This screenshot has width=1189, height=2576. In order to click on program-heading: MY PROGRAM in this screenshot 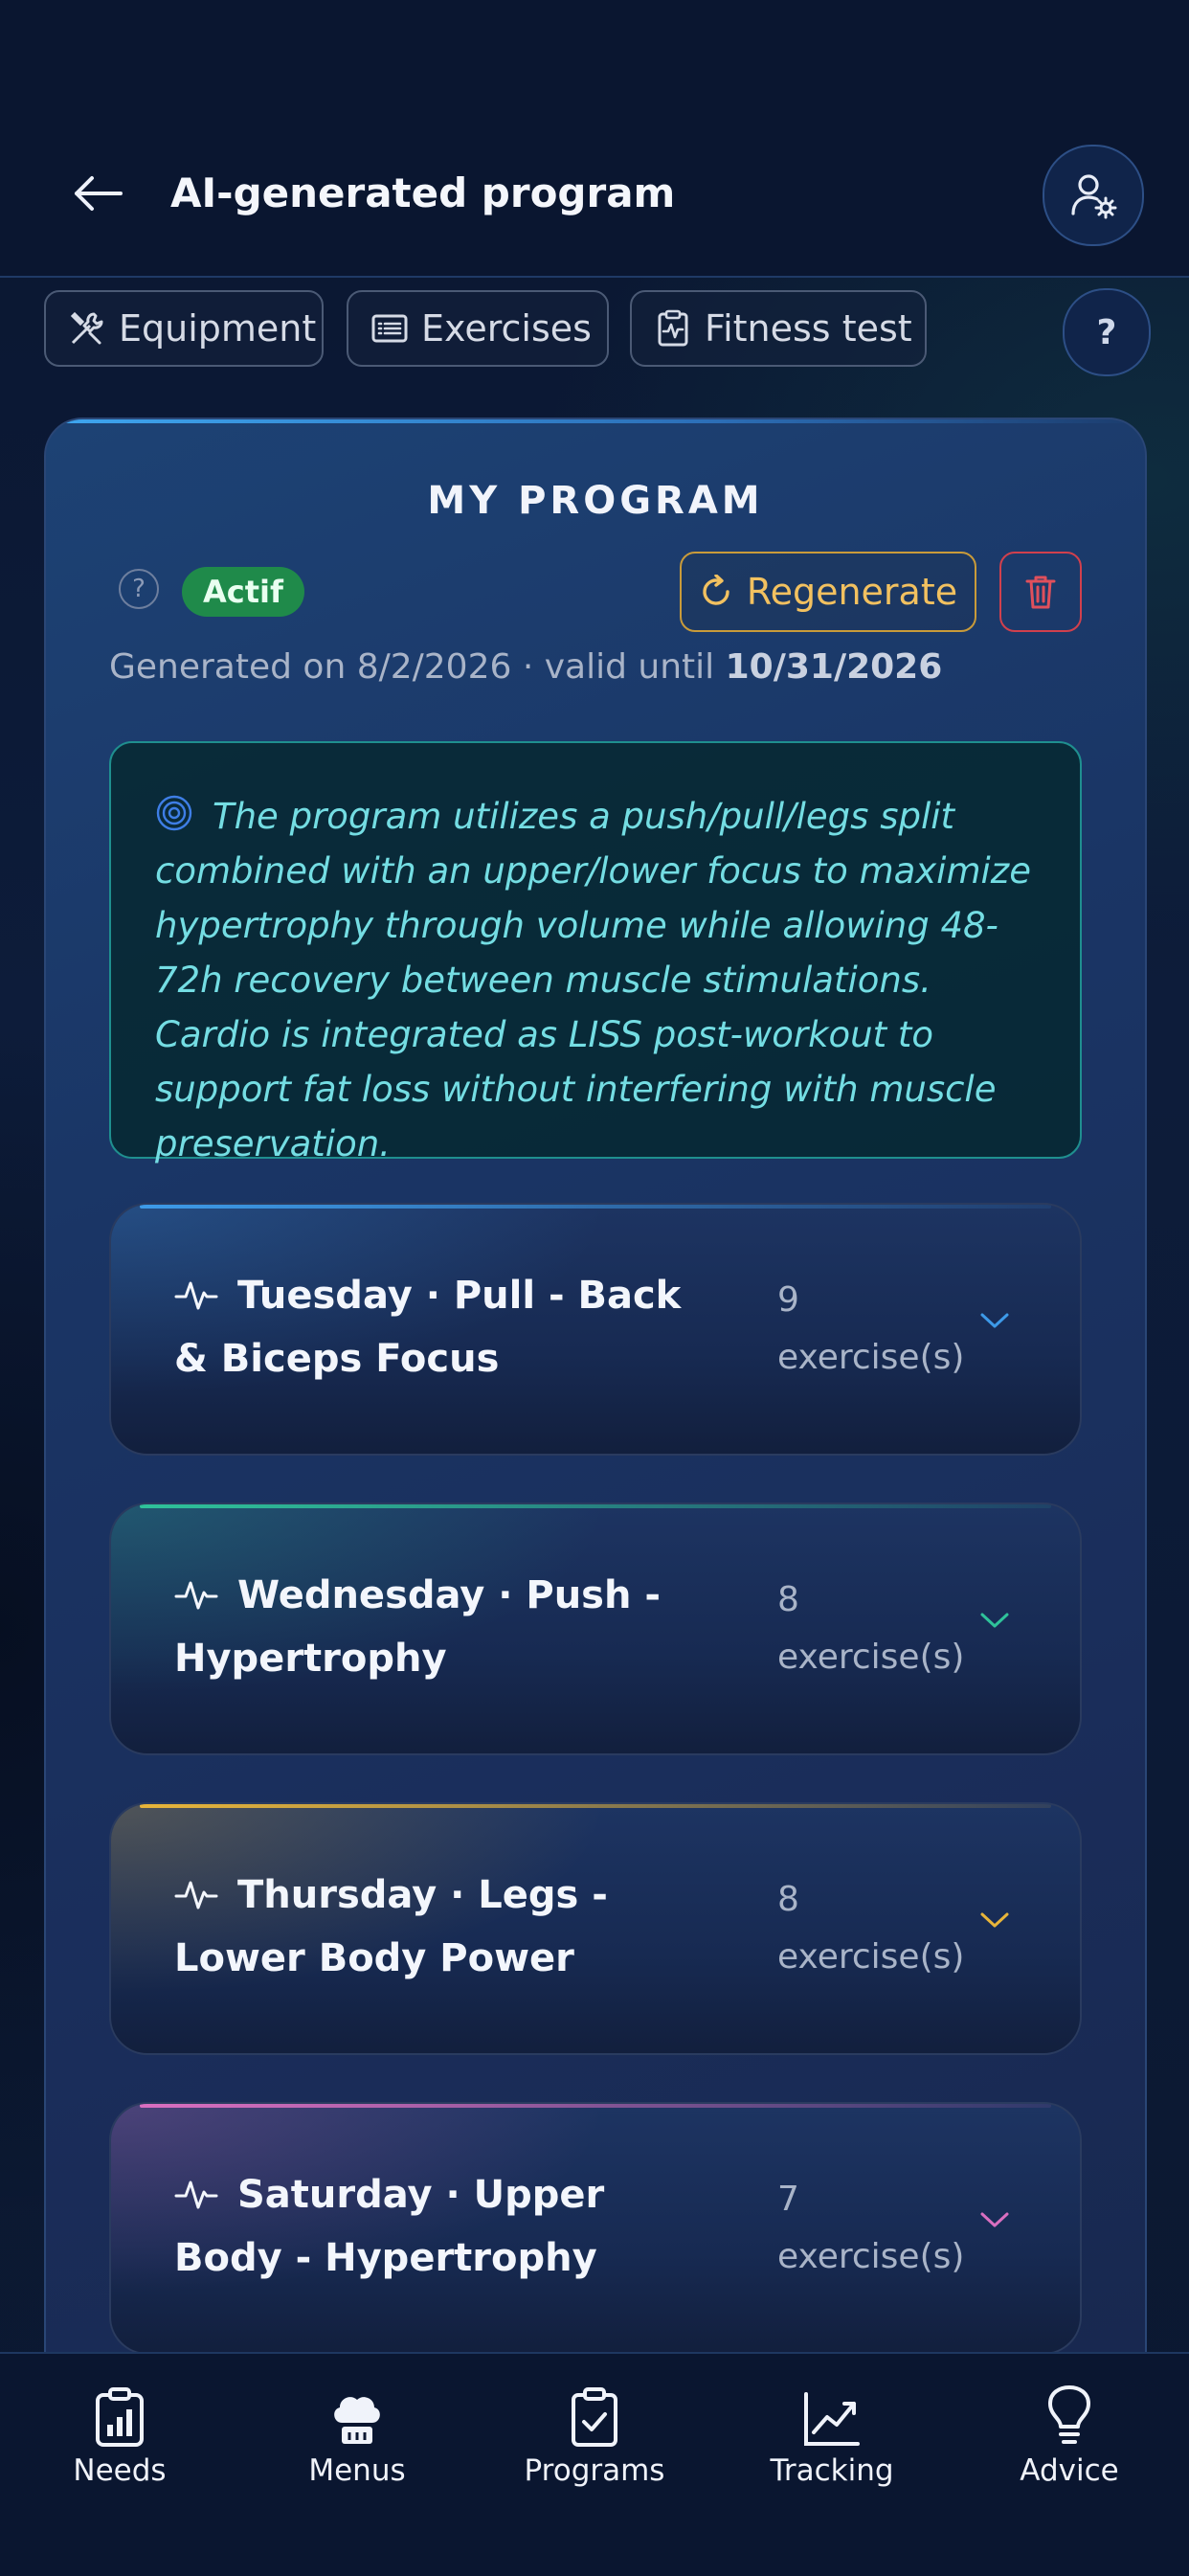, I will do `click(595, 501)`.